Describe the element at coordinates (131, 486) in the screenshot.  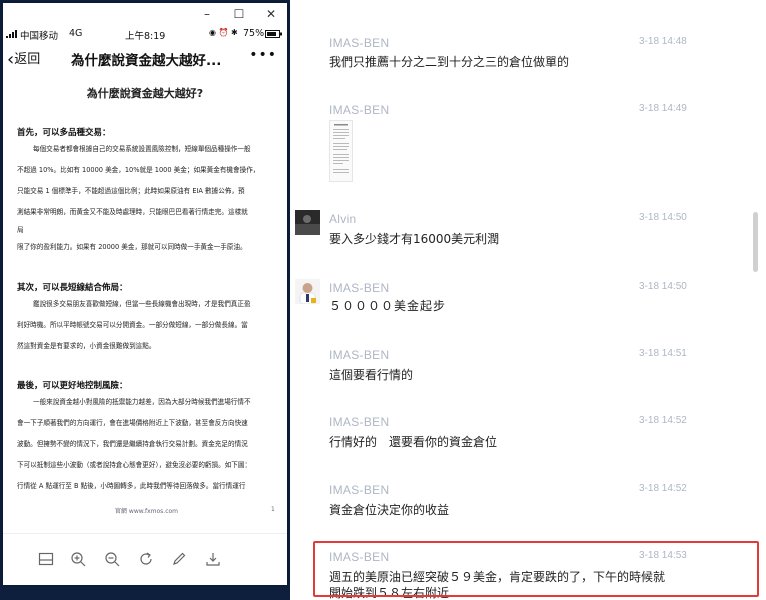
I see `body-line: 行情從 A 點運行至 B 點後，小時圖轉多，此時我們等待回落做多。當行情運行` at that location.